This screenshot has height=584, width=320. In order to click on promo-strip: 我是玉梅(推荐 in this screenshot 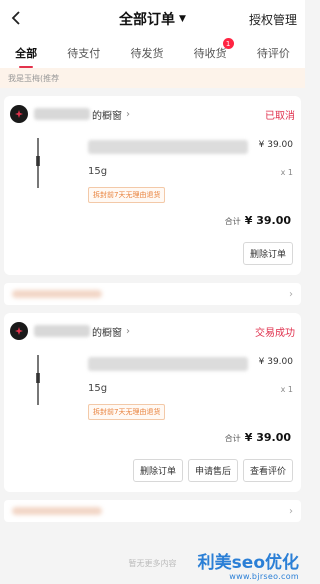, I will do `click(152, 78)`.